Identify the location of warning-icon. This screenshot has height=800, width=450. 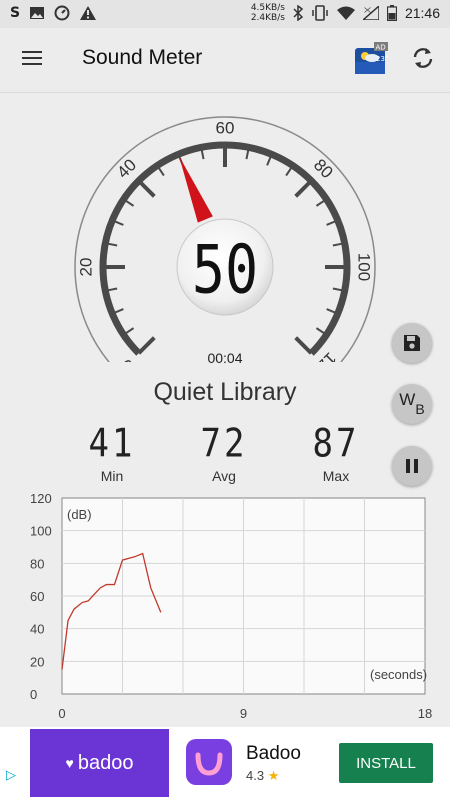
(88, 13).